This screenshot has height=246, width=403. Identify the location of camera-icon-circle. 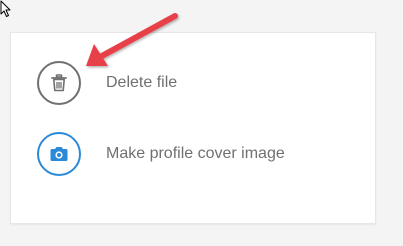
(59, 154).